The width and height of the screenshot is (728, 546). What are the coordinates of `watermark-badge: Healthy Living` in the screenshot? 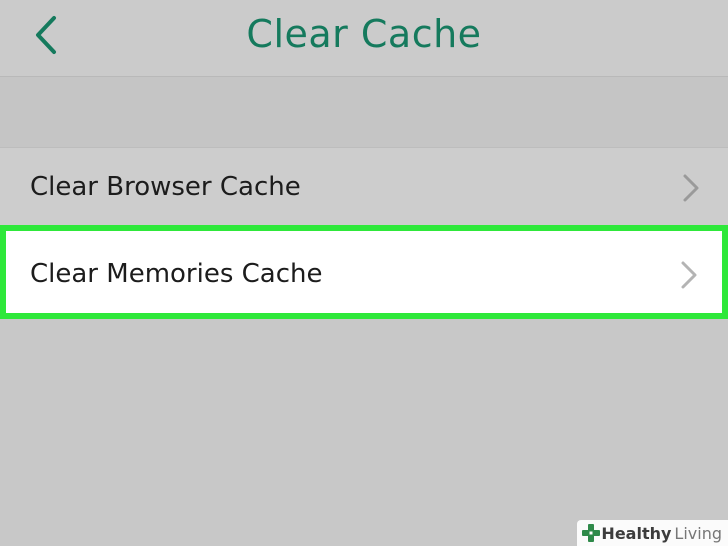 It's located at (652, 533).